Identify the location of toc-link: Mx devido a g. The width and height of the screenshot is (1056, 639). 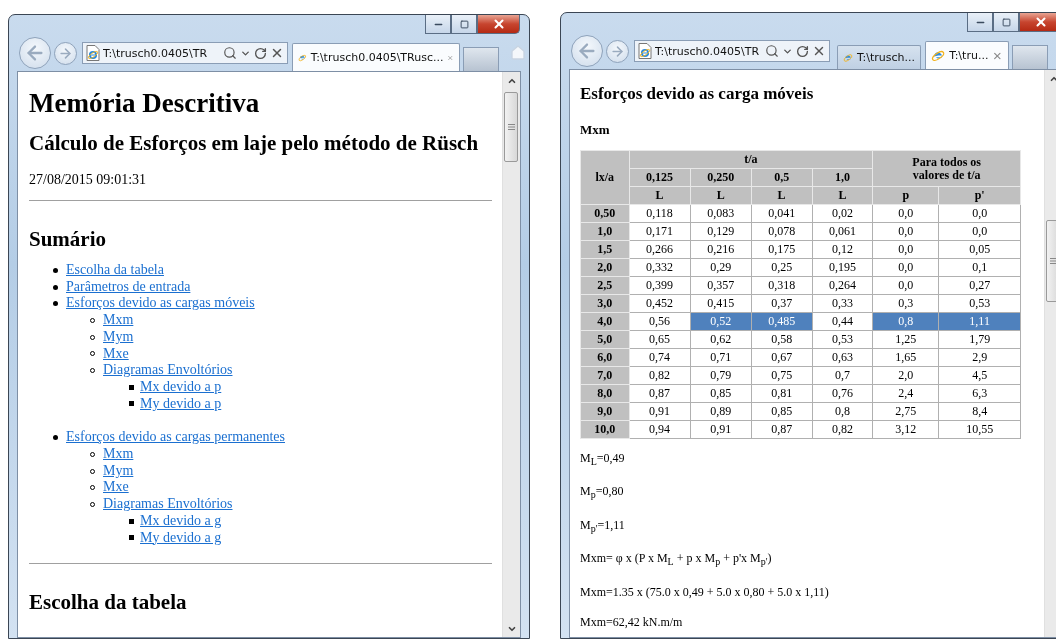
(181, 521).